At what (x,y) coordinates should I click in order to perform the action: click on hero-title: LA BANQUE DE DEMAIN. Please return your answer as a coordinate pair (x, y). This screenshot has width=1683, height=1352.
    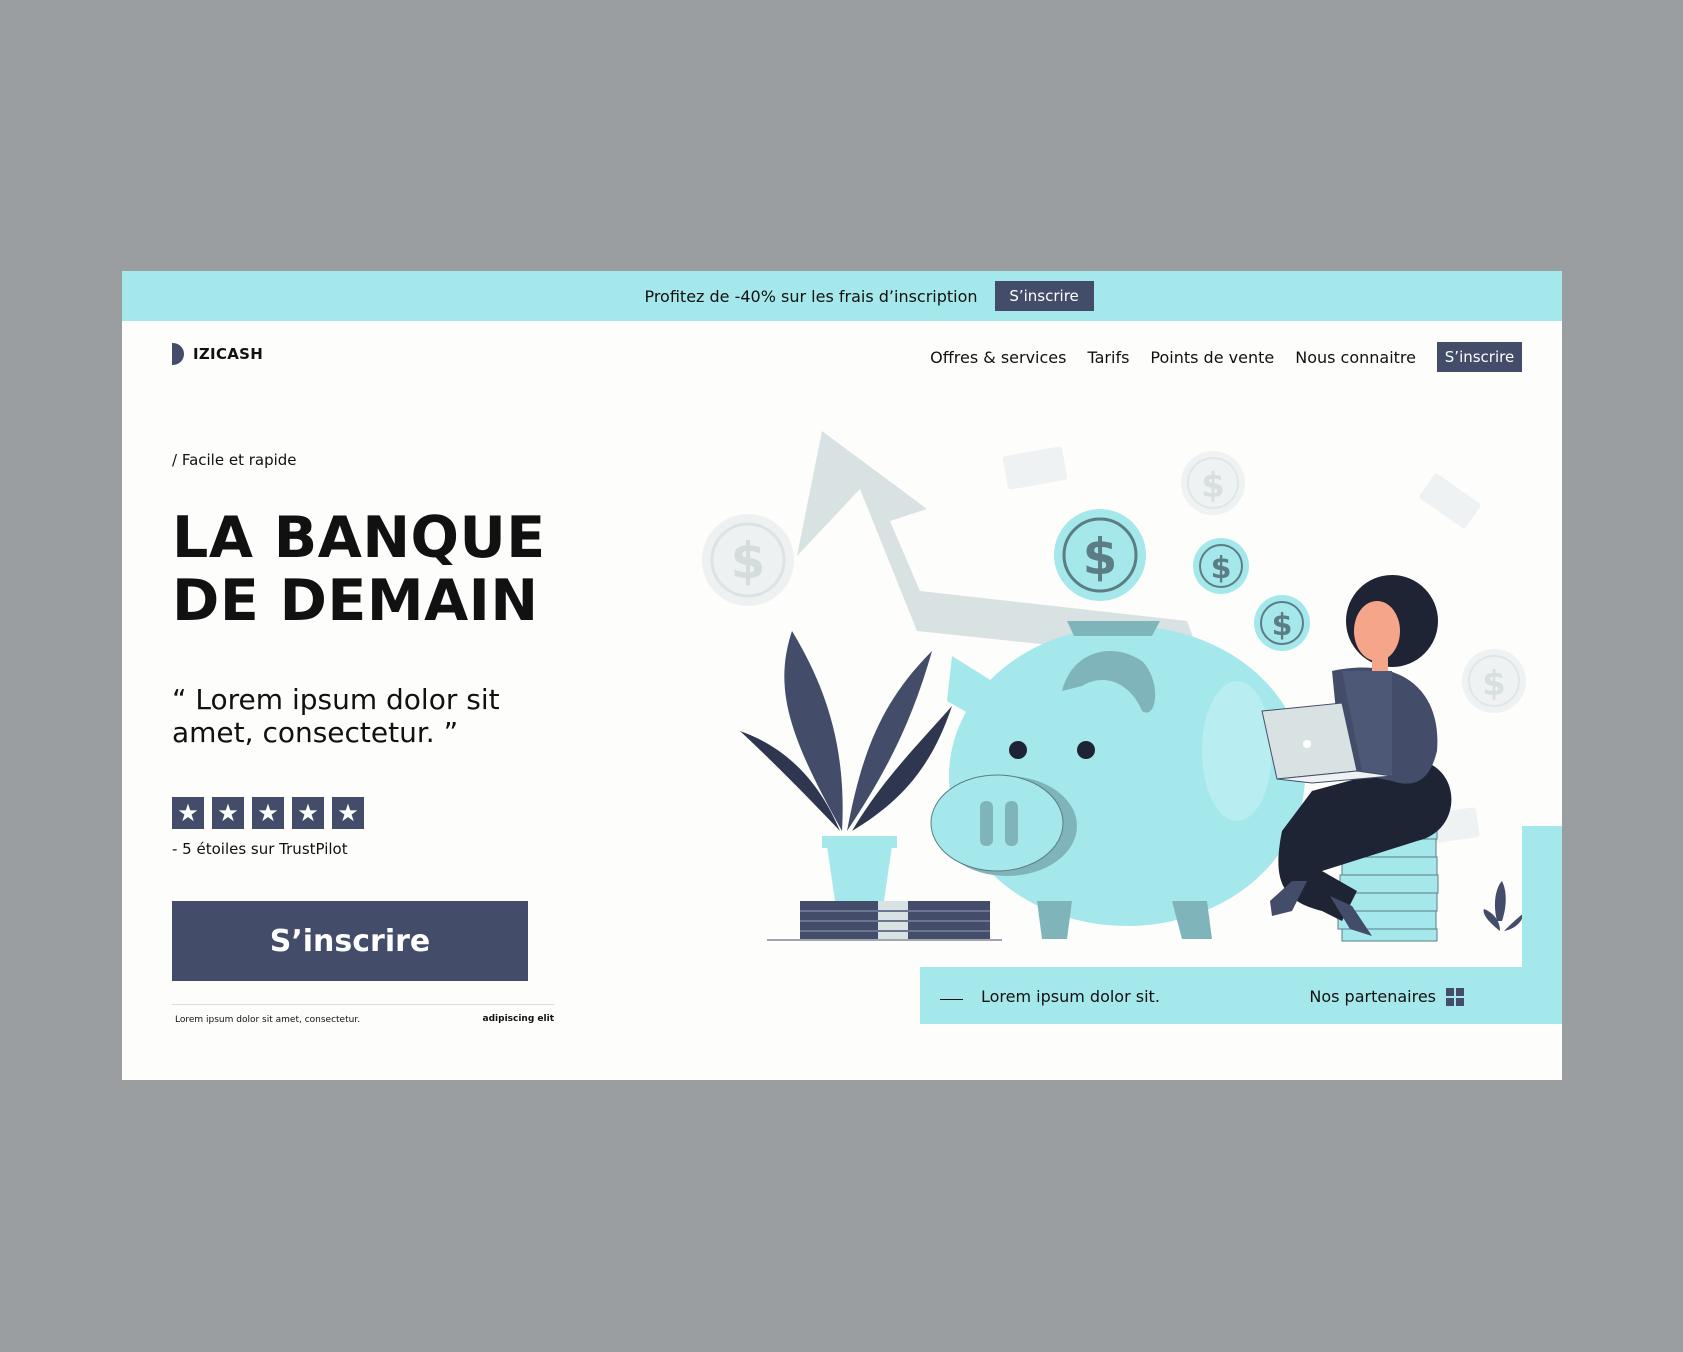
    Looking at the image, I should click on (382, 570).